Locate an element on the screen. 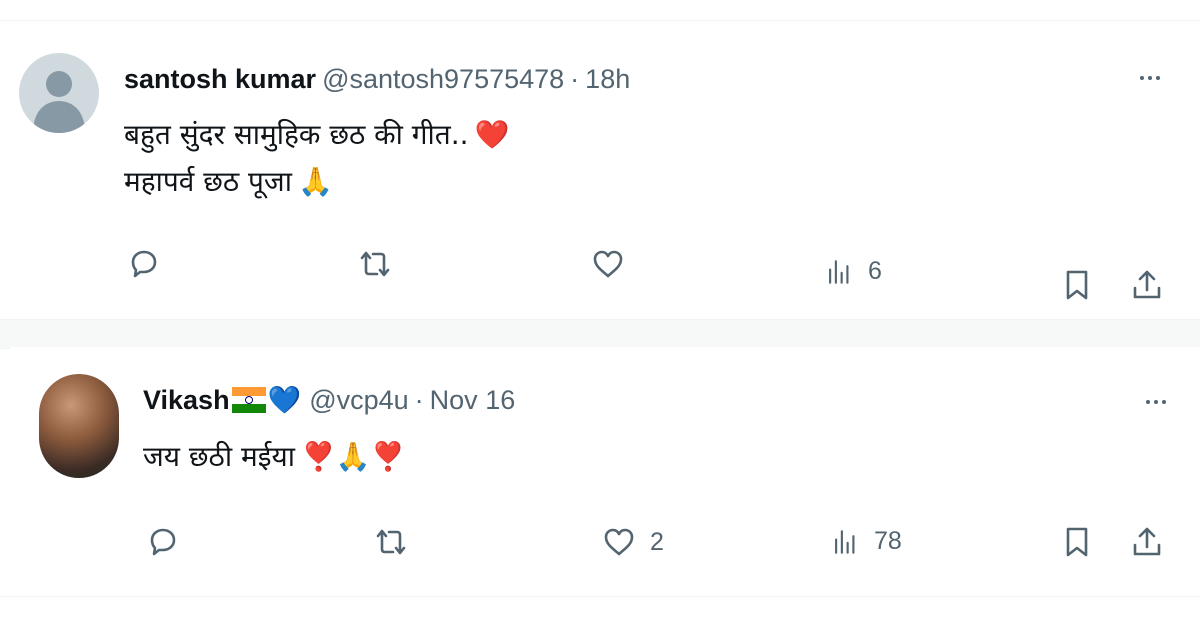 The width and height of the screenshot is (1200, 628). like-button is located at coordinates (615, 264).